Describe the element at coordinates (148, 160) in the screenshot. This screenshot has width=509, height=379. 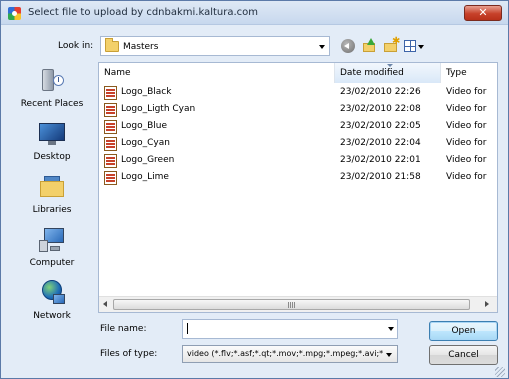
I see `file-name-cell: Logo_Green` at that location.